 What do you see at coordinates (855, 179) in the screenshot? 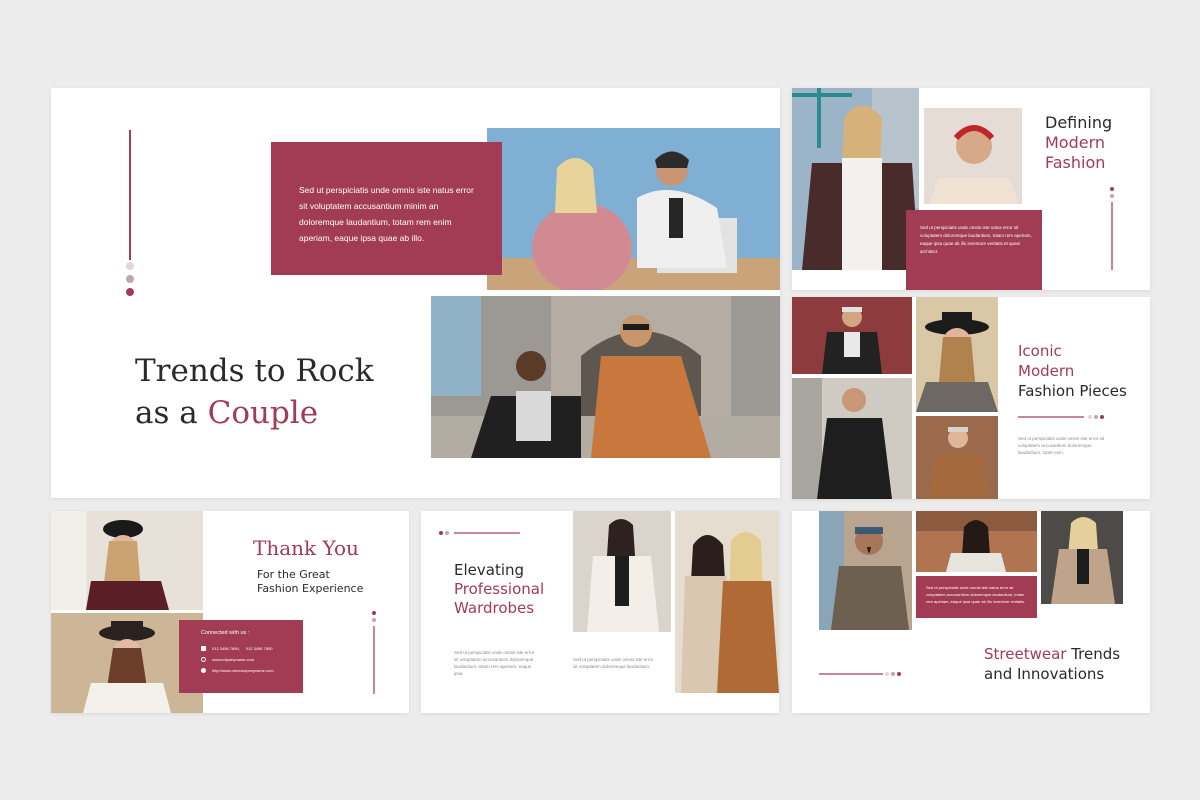
I see `photo-woman-leather-jacket` at bounding box center [855, 179].